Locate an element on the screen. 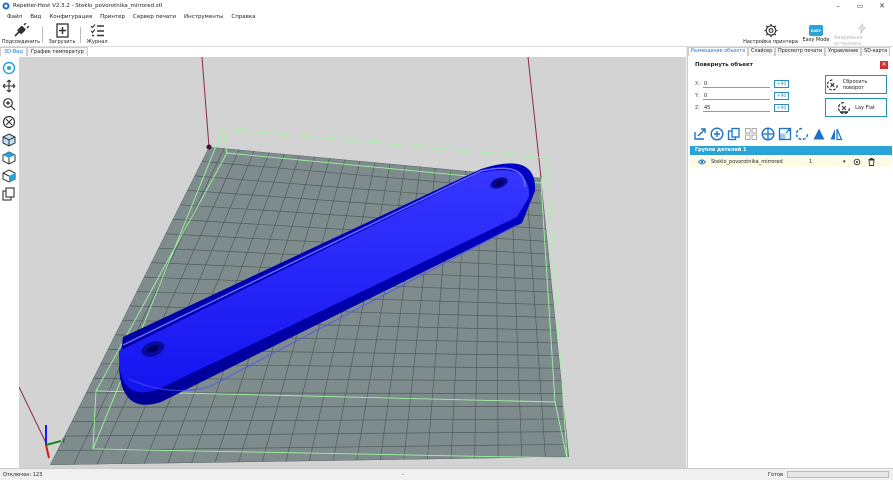  tab-object-placement: Размещение объекта is located at coordinates (718, 51).